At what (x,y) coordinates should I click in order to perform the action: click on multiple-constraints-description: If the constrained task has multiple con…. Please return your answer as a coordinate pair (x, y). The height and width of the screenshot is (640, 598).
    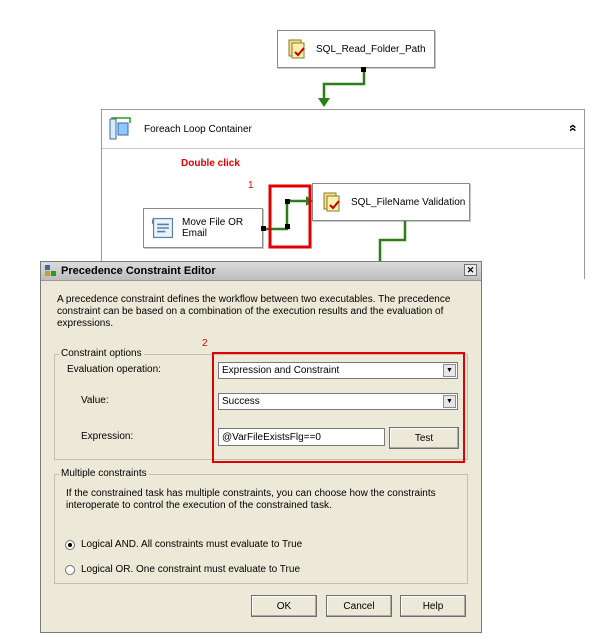
    Looking at the image, I should click on (251, 499).